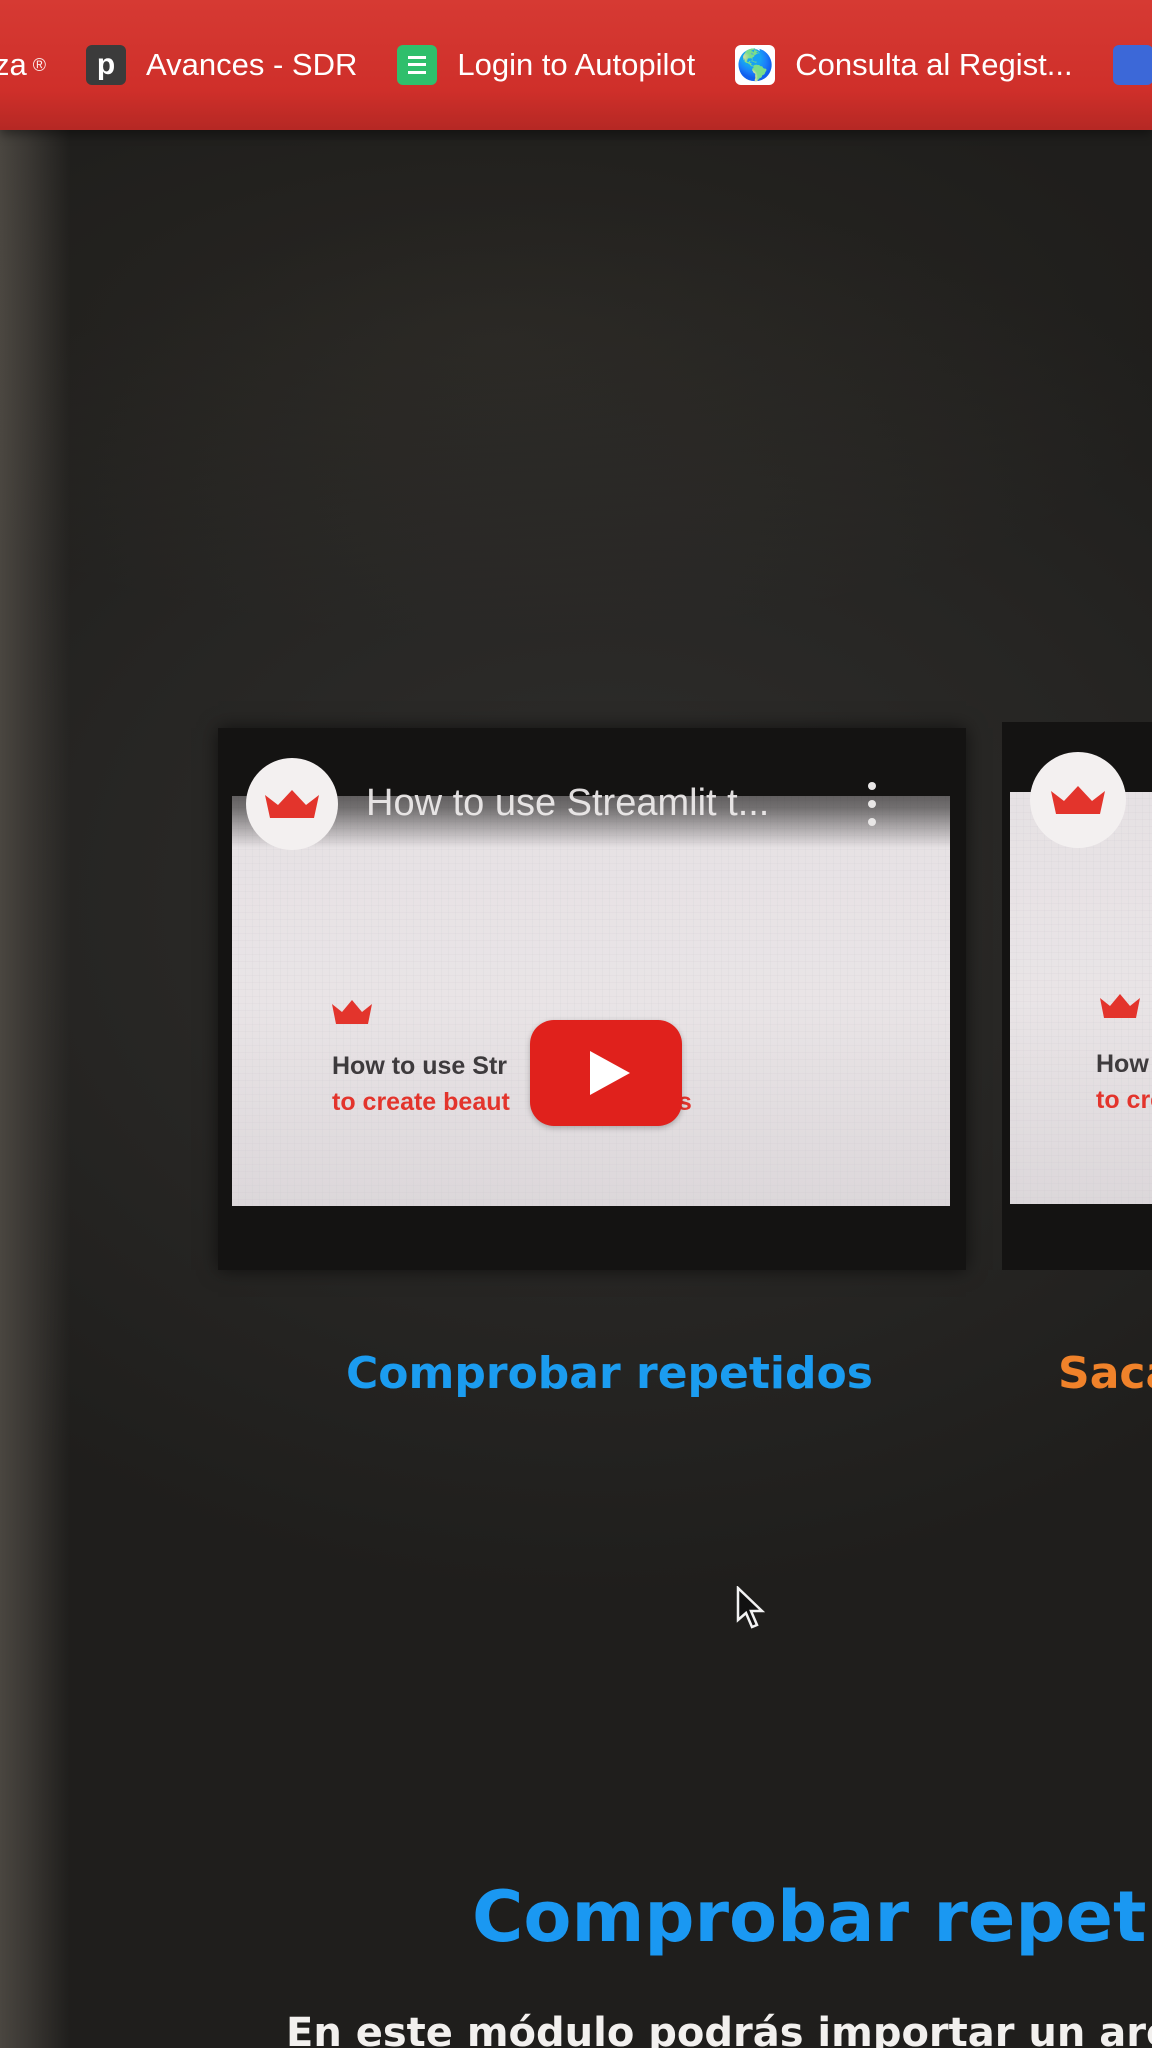 The image size is (1152, 2048). I want to click on globe-icon: 🌎, so click(755, 65).